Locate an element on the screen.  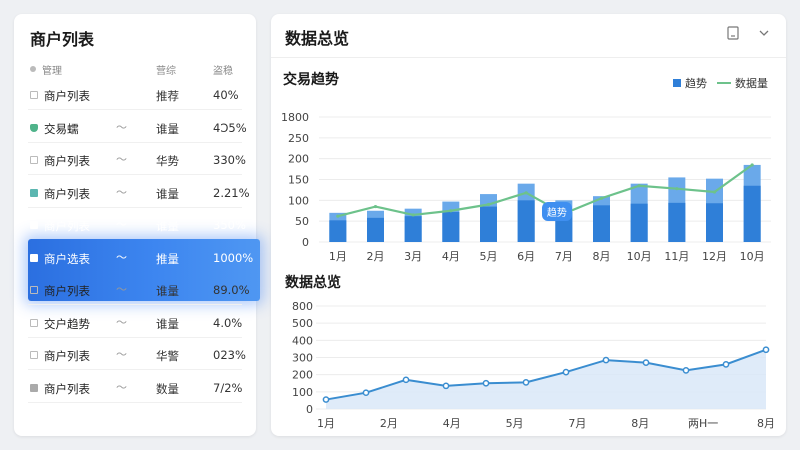
list-item: 交易蠕 〜 谁量 4Ɔ5% is located at coordinates (135, 128).